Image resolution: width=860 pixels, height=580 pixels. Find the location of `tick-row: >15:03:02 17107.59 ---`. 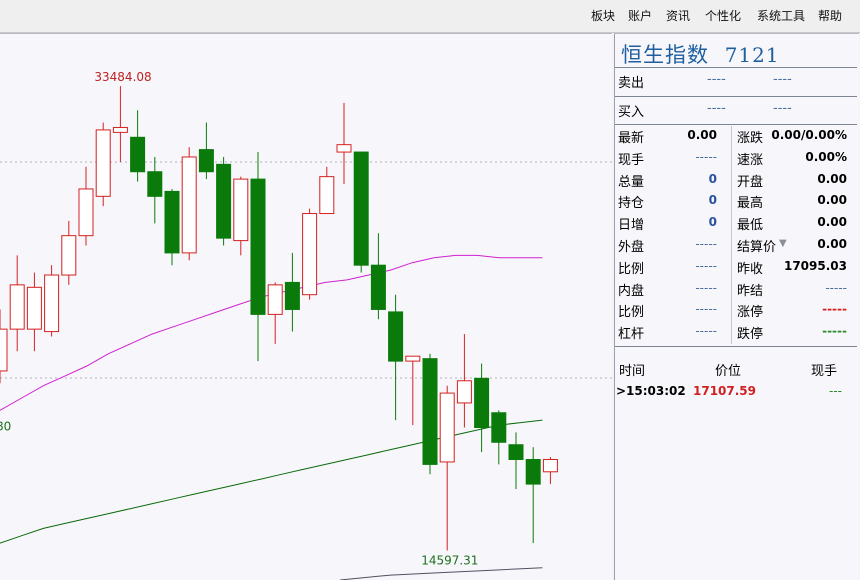

tick-row: >15:03:02 17107.59 --- is located at coordinates (736, 395).